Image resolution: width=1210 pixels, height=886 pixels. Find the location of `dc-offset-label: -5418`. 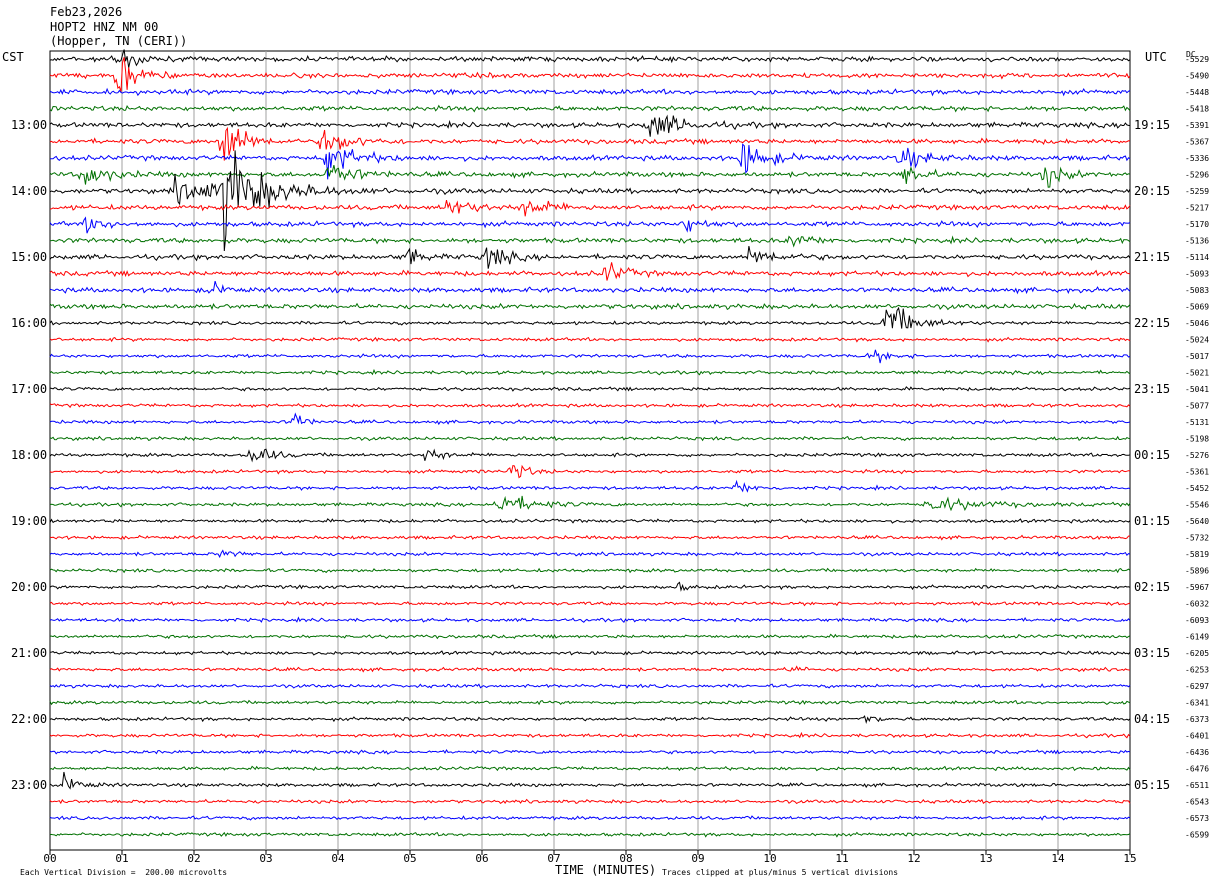

dc-offset-label: -5418 is located at coordinates (1197, 109).